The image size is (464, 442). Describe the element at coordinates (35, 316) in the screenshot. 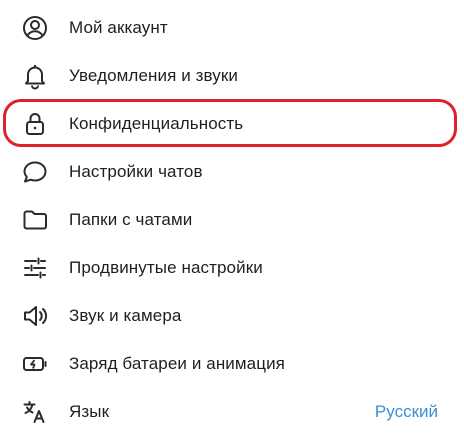

I see `speaker-icon` at that location.